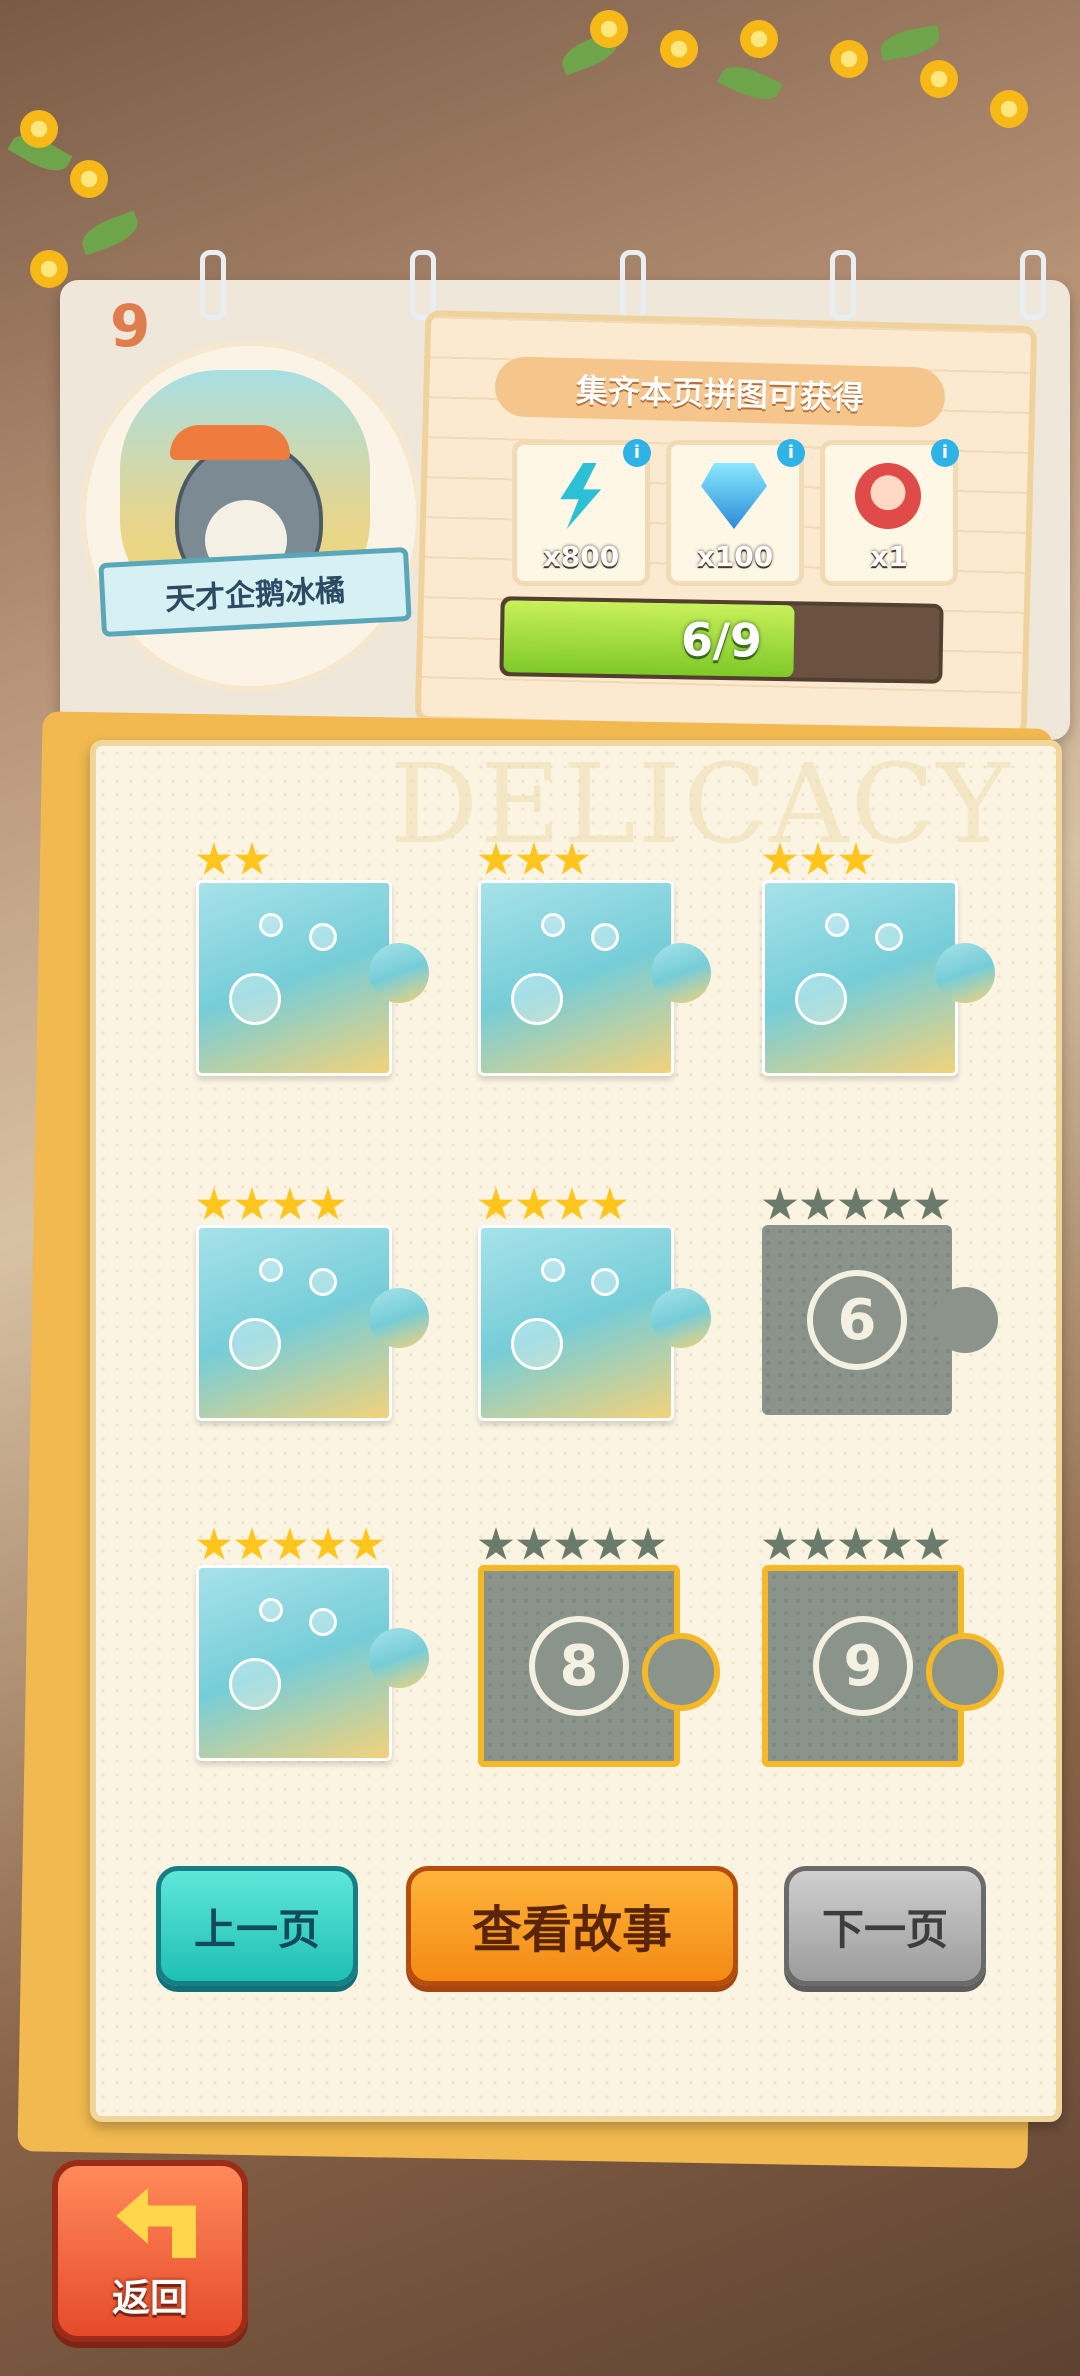  I want to click on back-button: 返回, so click(150, 2251).